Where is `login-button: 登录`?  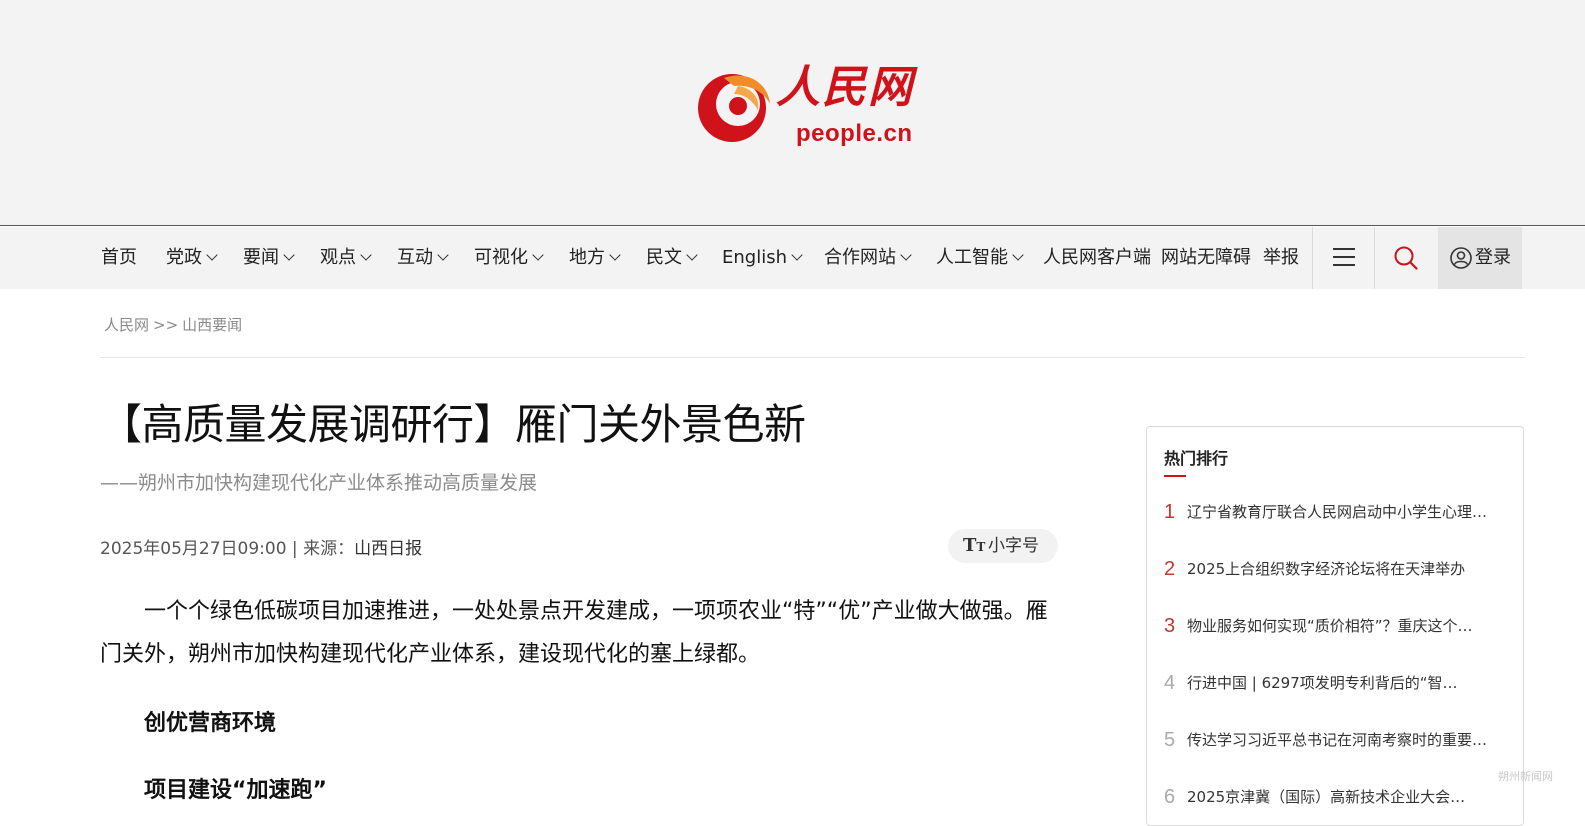 login-button: 登录 is located at coordinates (1480, 258).